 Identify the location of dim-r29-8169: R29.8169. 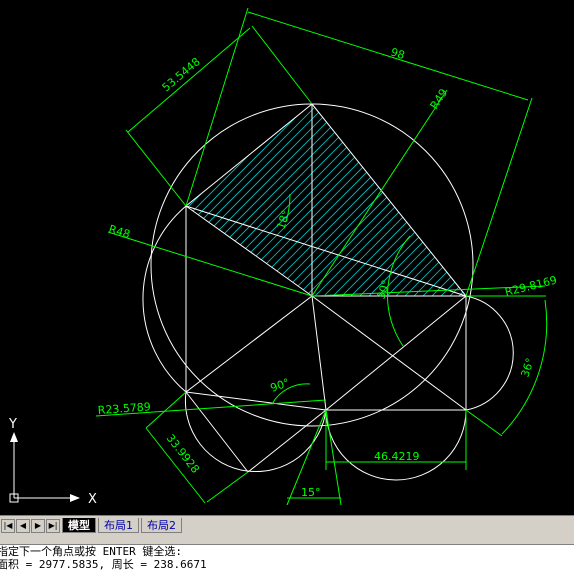
(531, 285).